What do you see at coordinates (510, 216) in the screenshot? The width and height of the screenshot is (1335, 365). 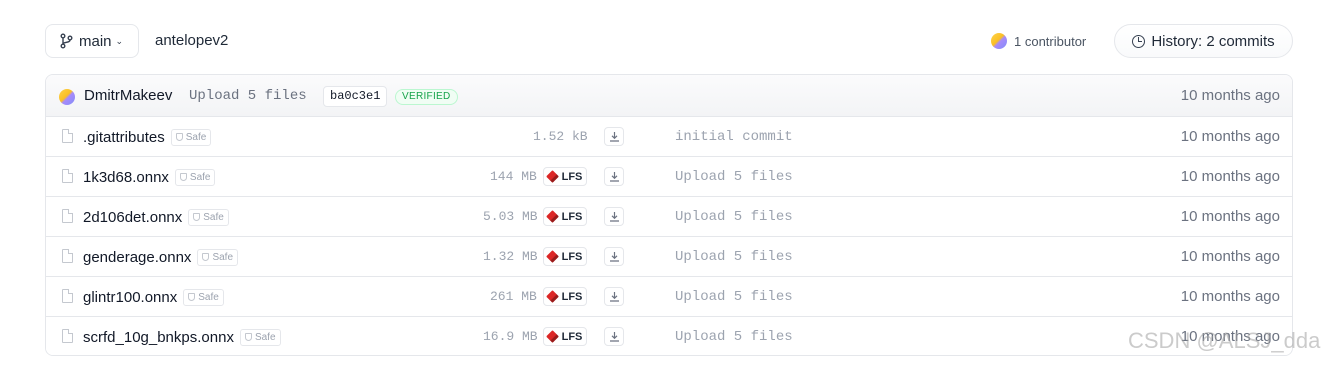 I see `file-size: 5.03 MB` at bounding box center [510, 216].